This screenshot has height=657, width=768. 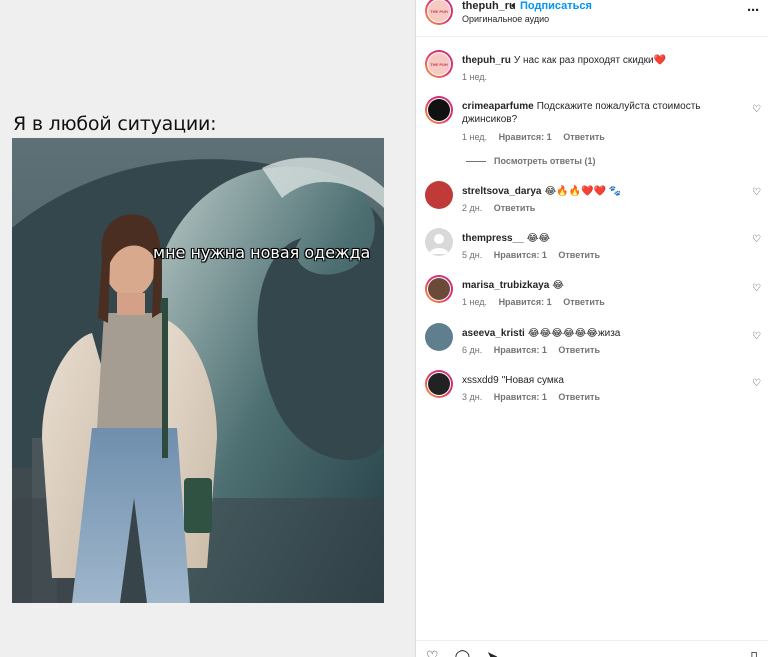 I want to click on account-username: thepuh_ru, so click(x=489, y=6).